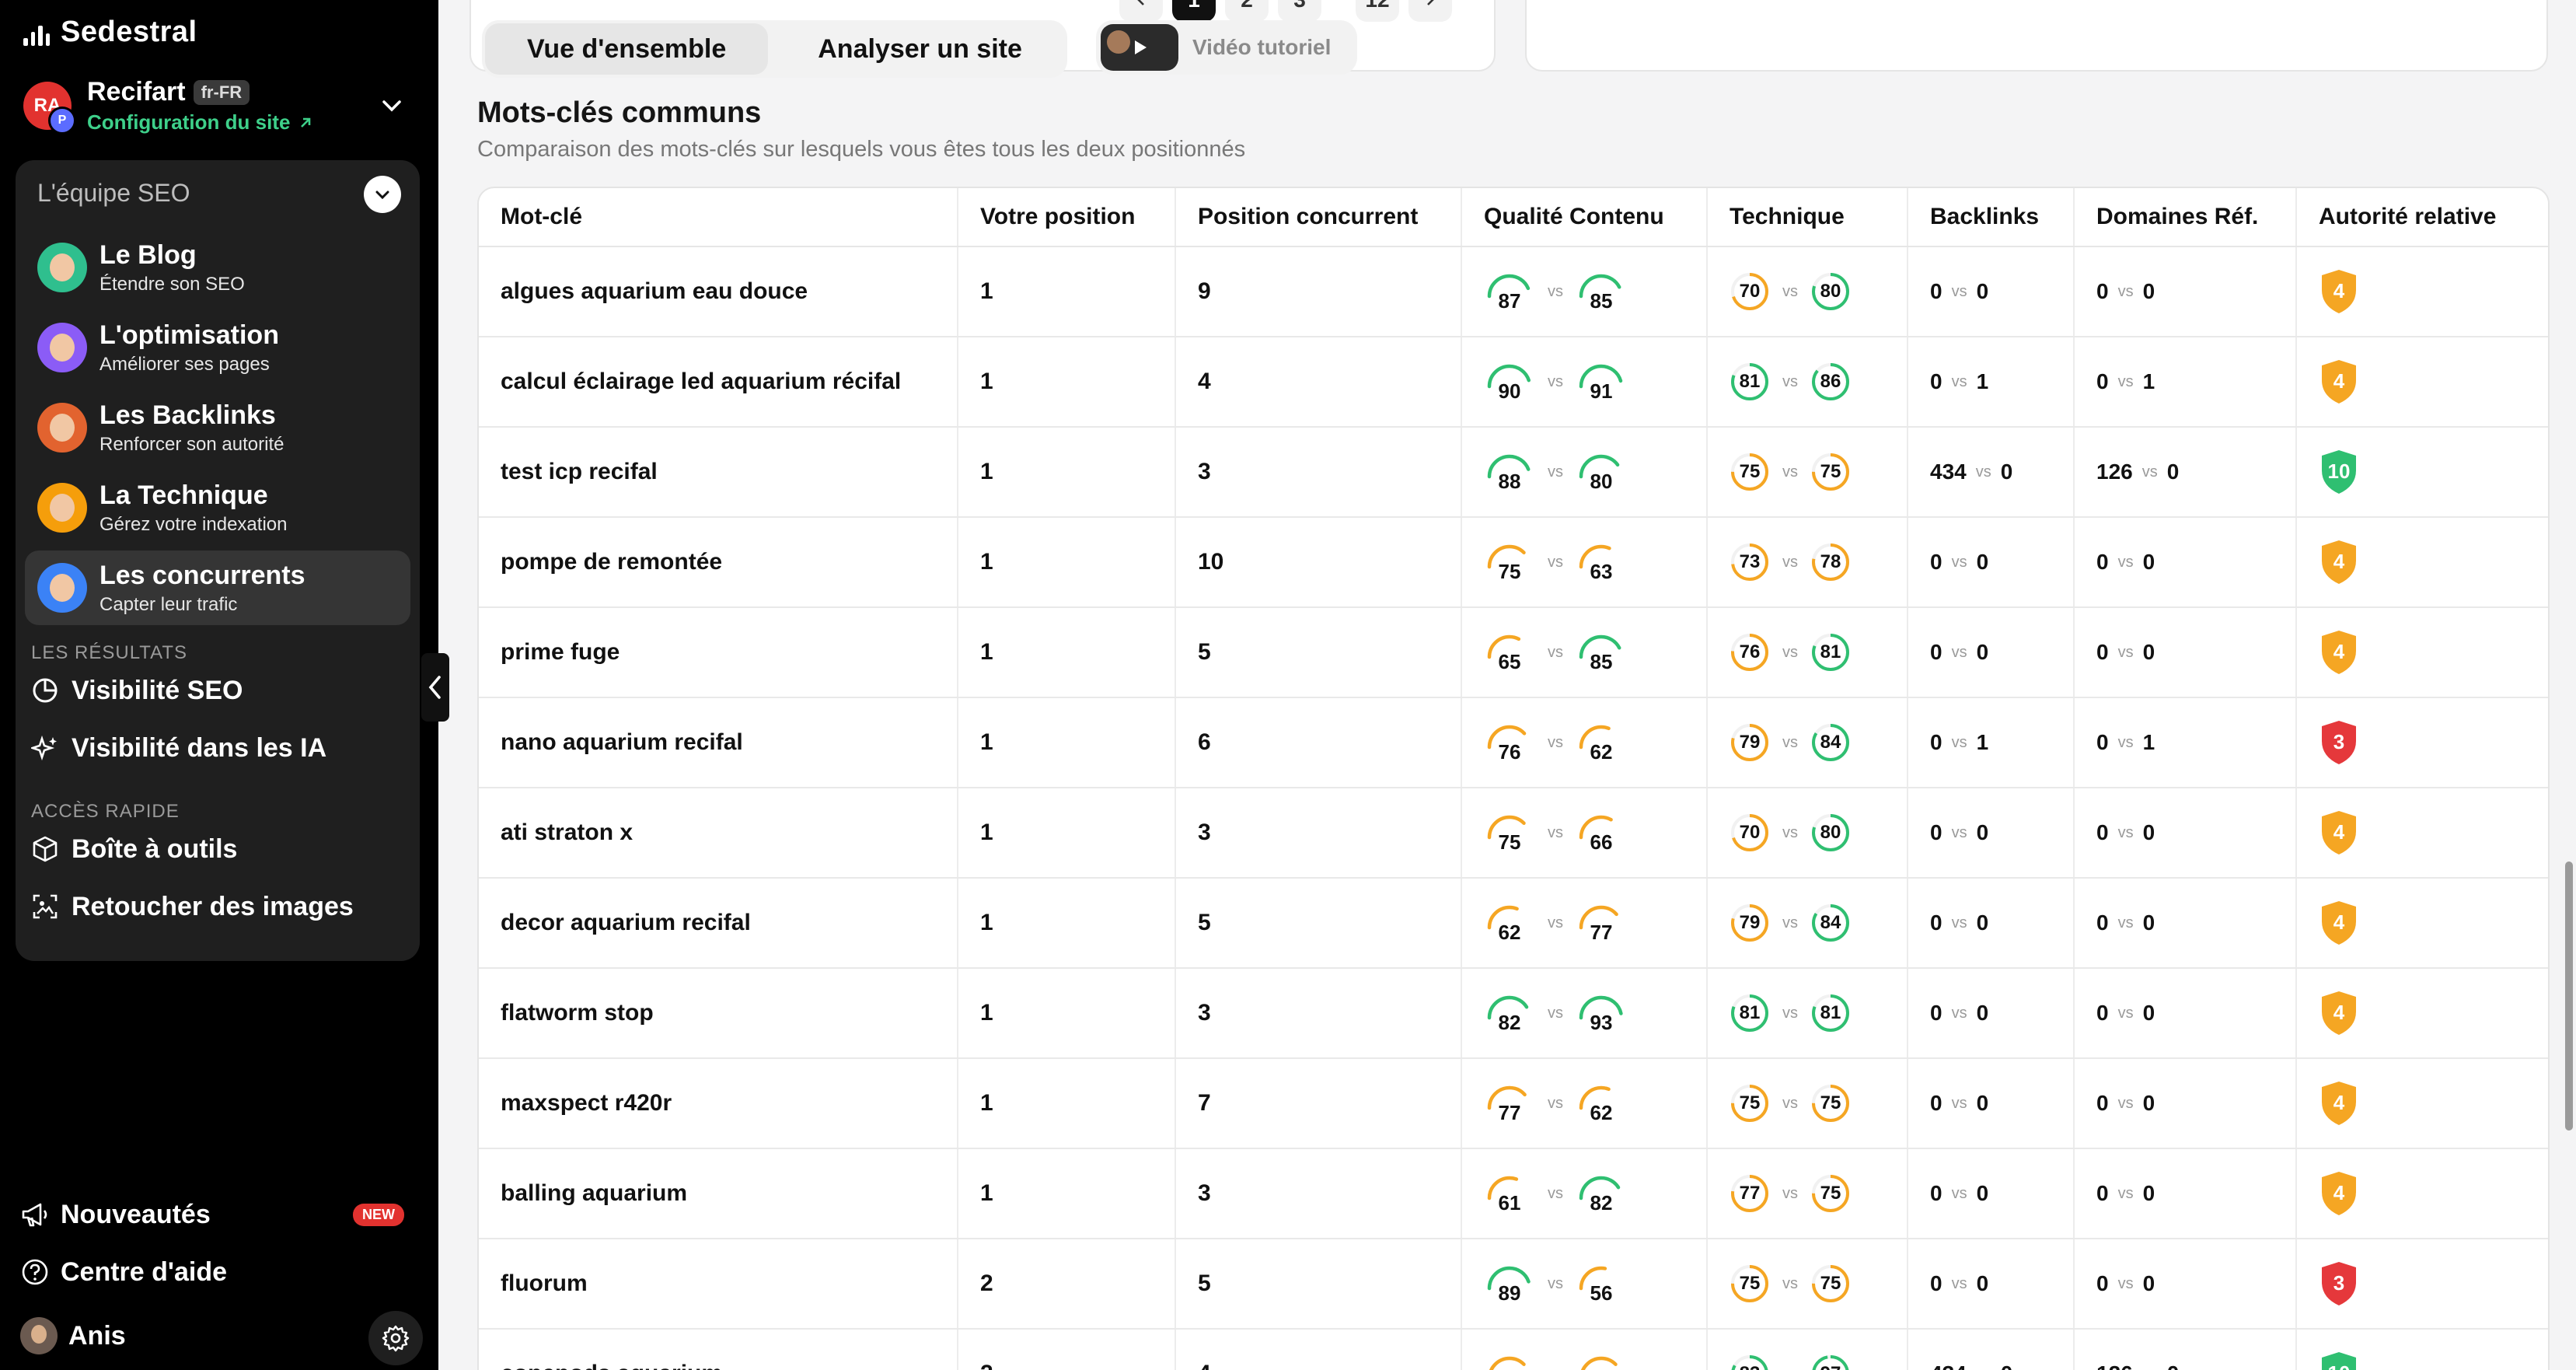 The height and width of the screenshot is (1370, 2576). What do you see at coordinates (1510, 1283) in the screenshot?
I see `score-gauge: 89` at bounding box center [1510, 1283].